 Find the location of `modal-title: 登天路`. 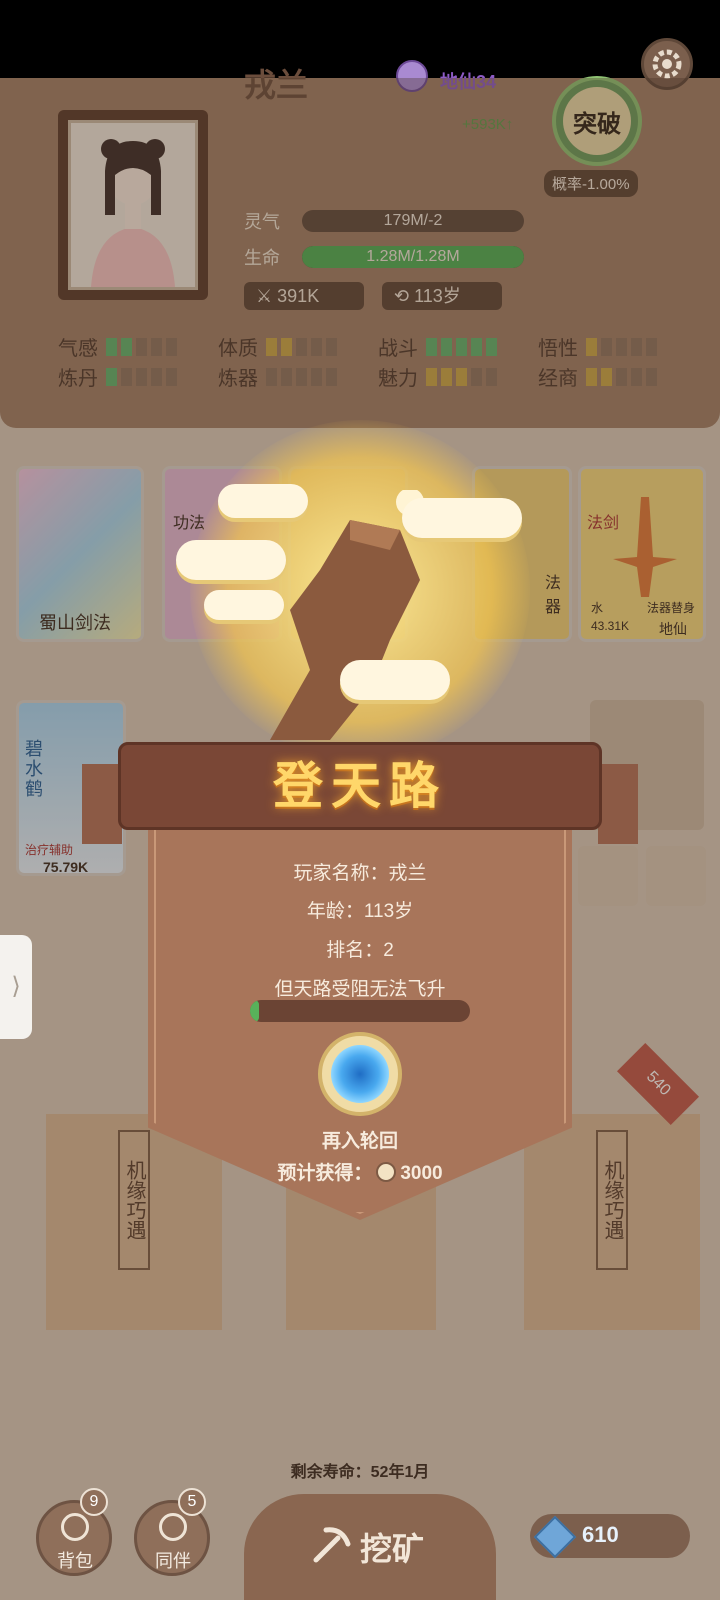

modal-title: 登天路 is located at coordinates (360, 785).